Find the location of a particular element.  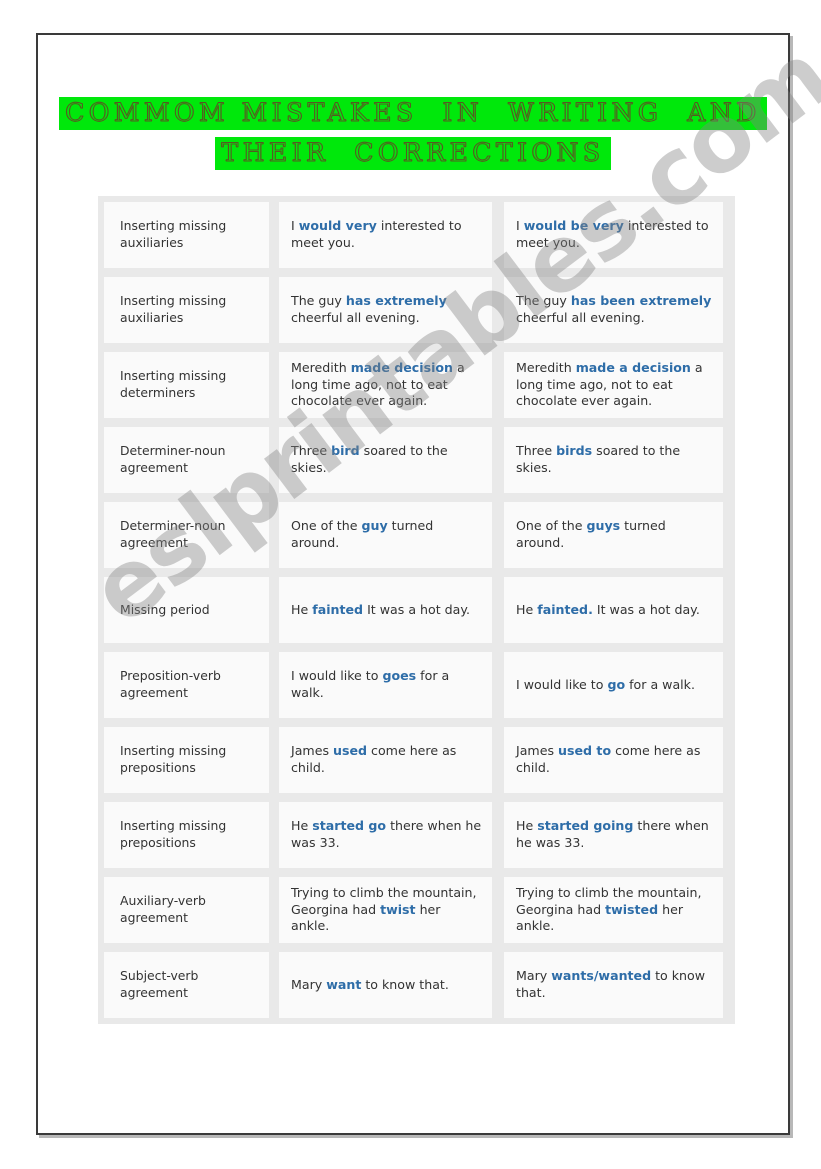

correction-sentence-cell: He started going there when he was 33. is located at coordinates (613, 835).